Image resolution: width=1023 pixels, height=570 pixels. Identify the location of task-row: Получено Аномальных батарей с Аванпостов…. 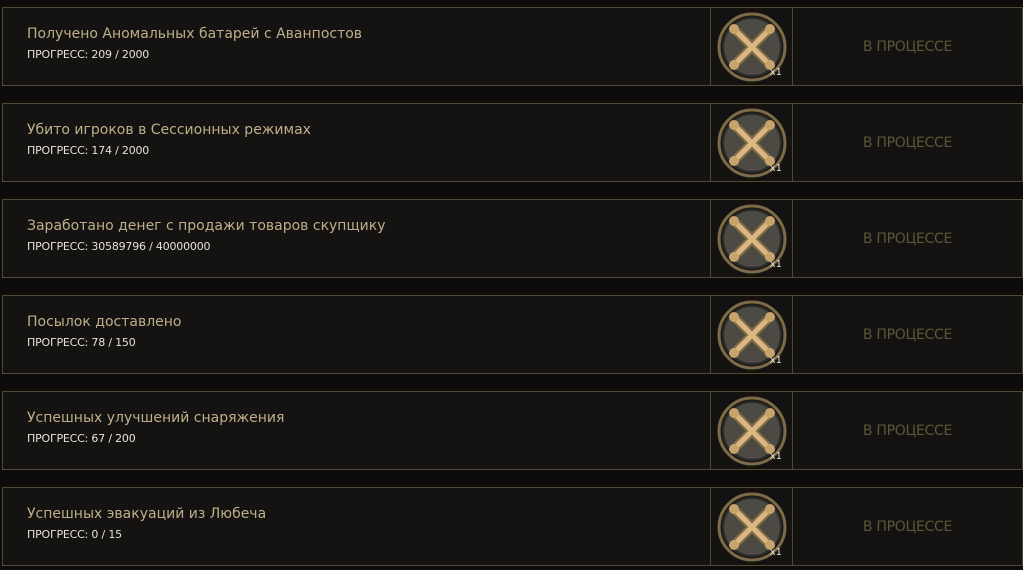
(512, 46).